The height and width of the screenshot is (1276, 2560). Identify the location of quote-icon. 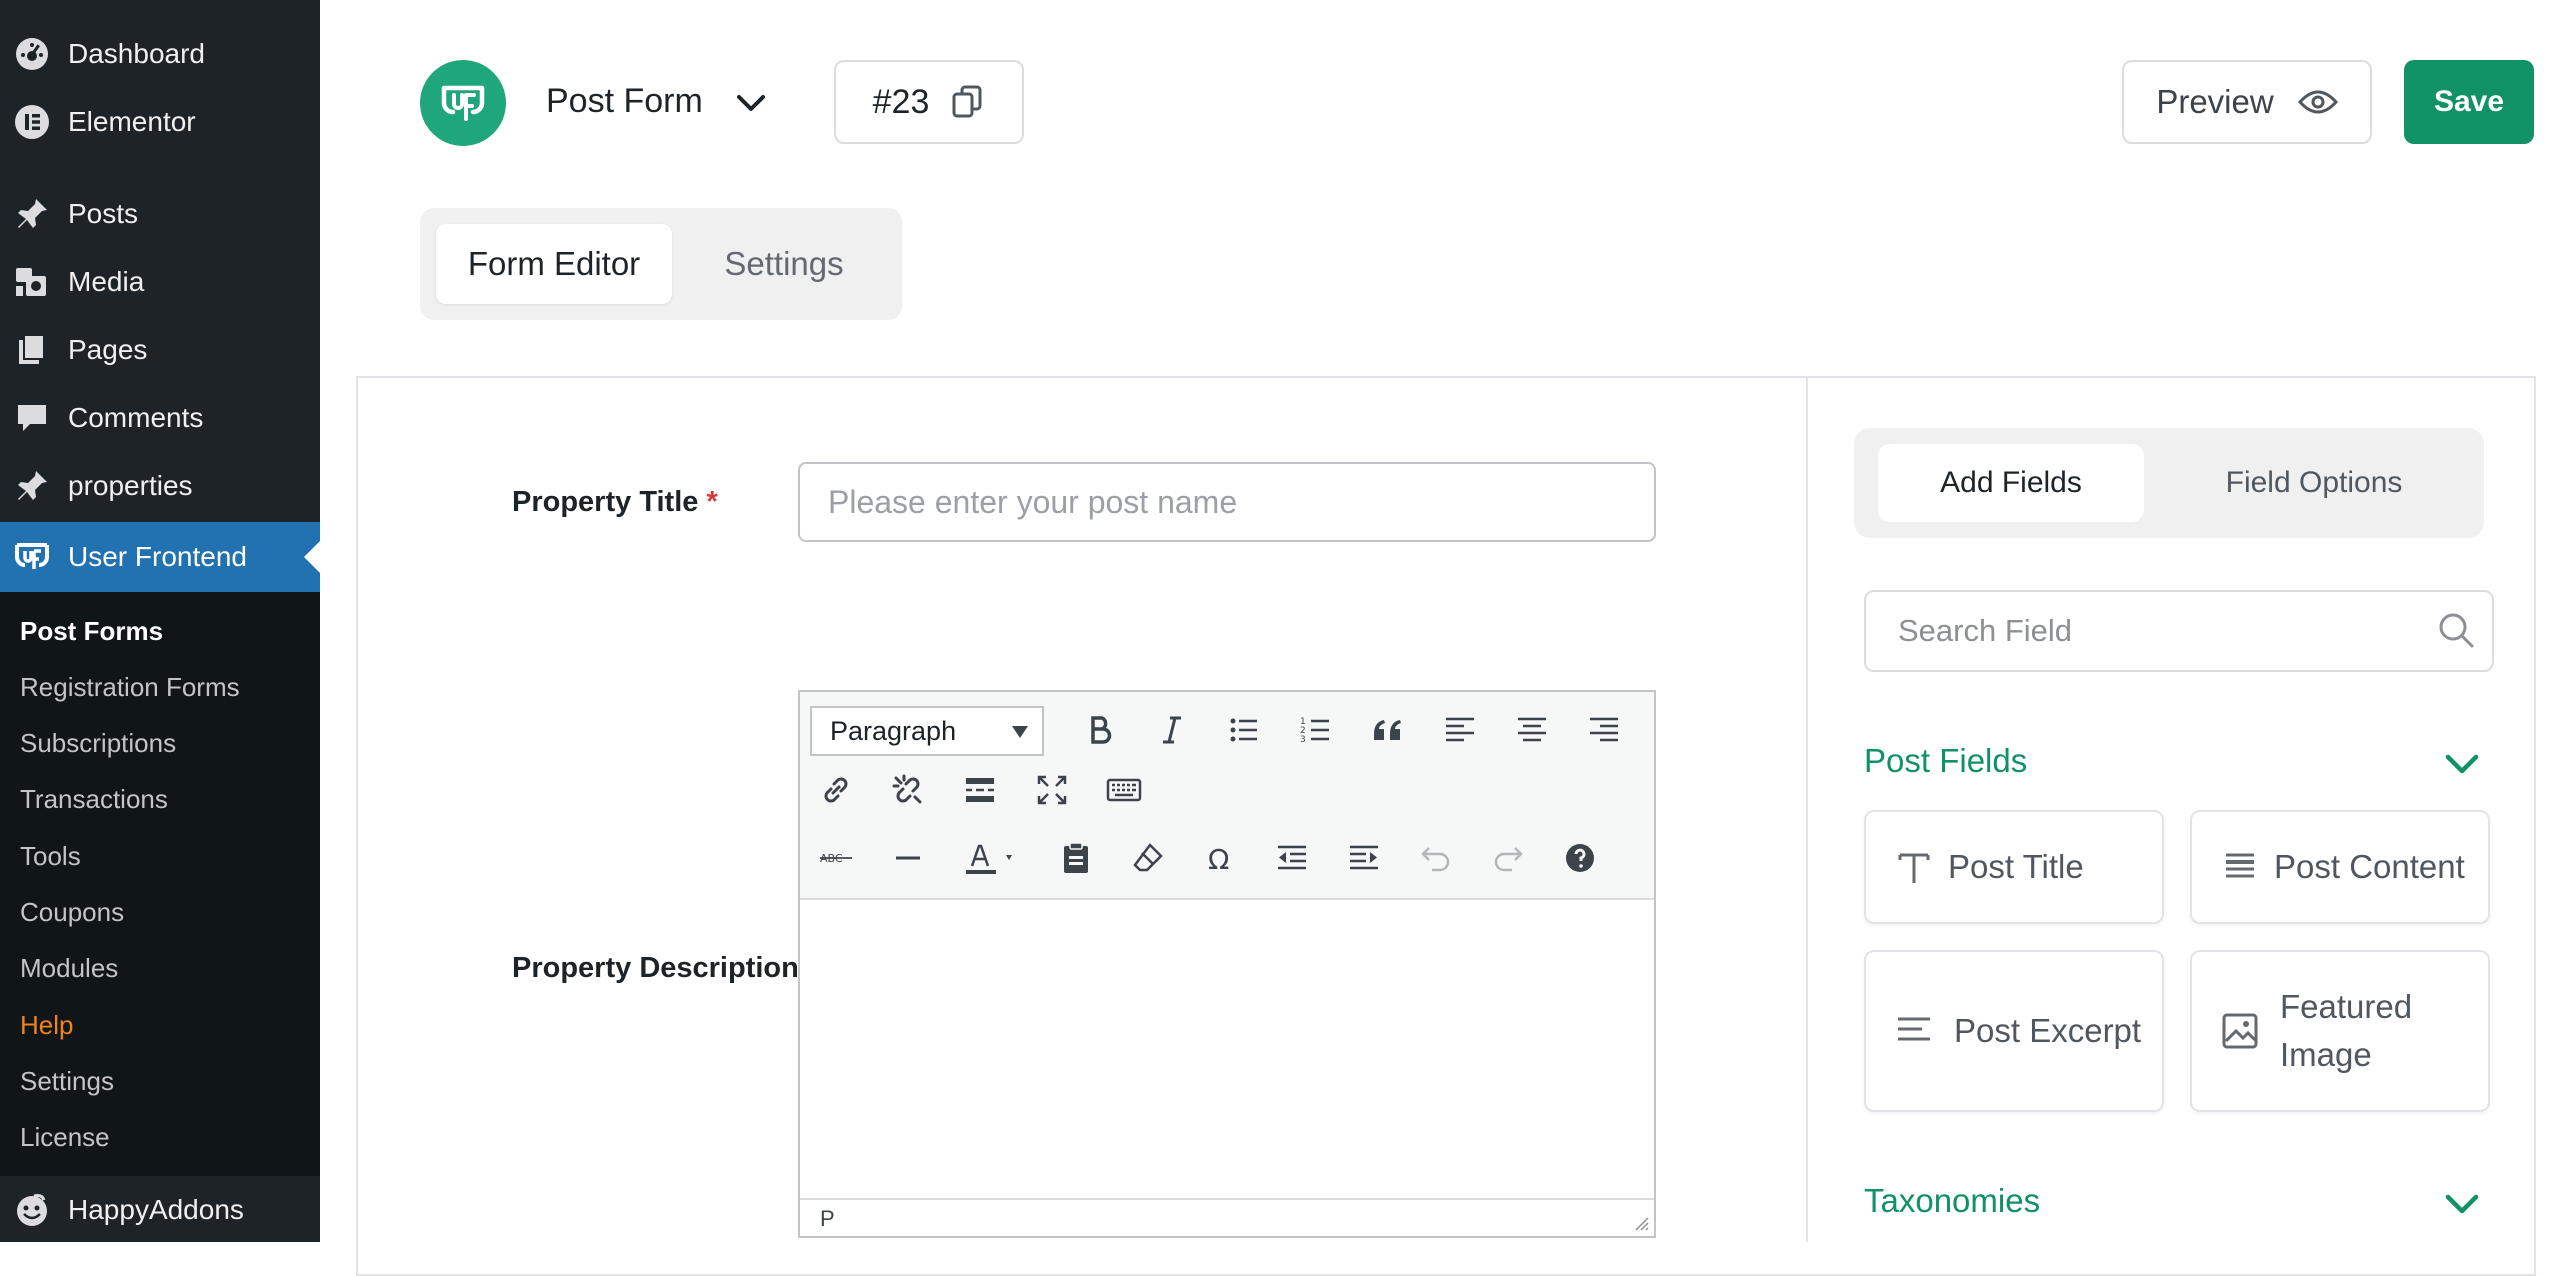
(1387, 730).